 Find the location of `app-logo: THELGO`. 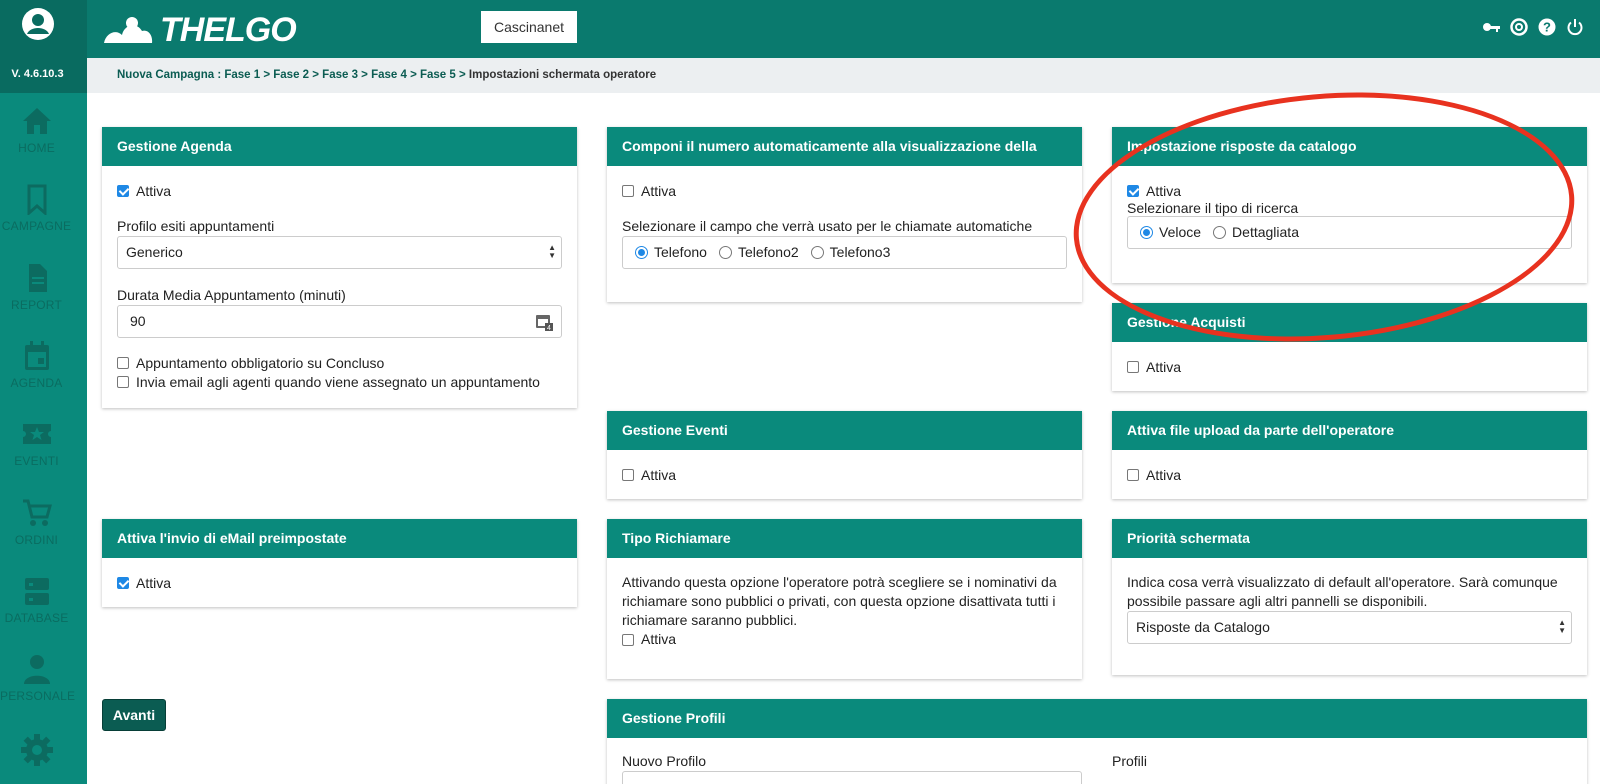

app-logo: THELGO is located at coordinates (199, 30).